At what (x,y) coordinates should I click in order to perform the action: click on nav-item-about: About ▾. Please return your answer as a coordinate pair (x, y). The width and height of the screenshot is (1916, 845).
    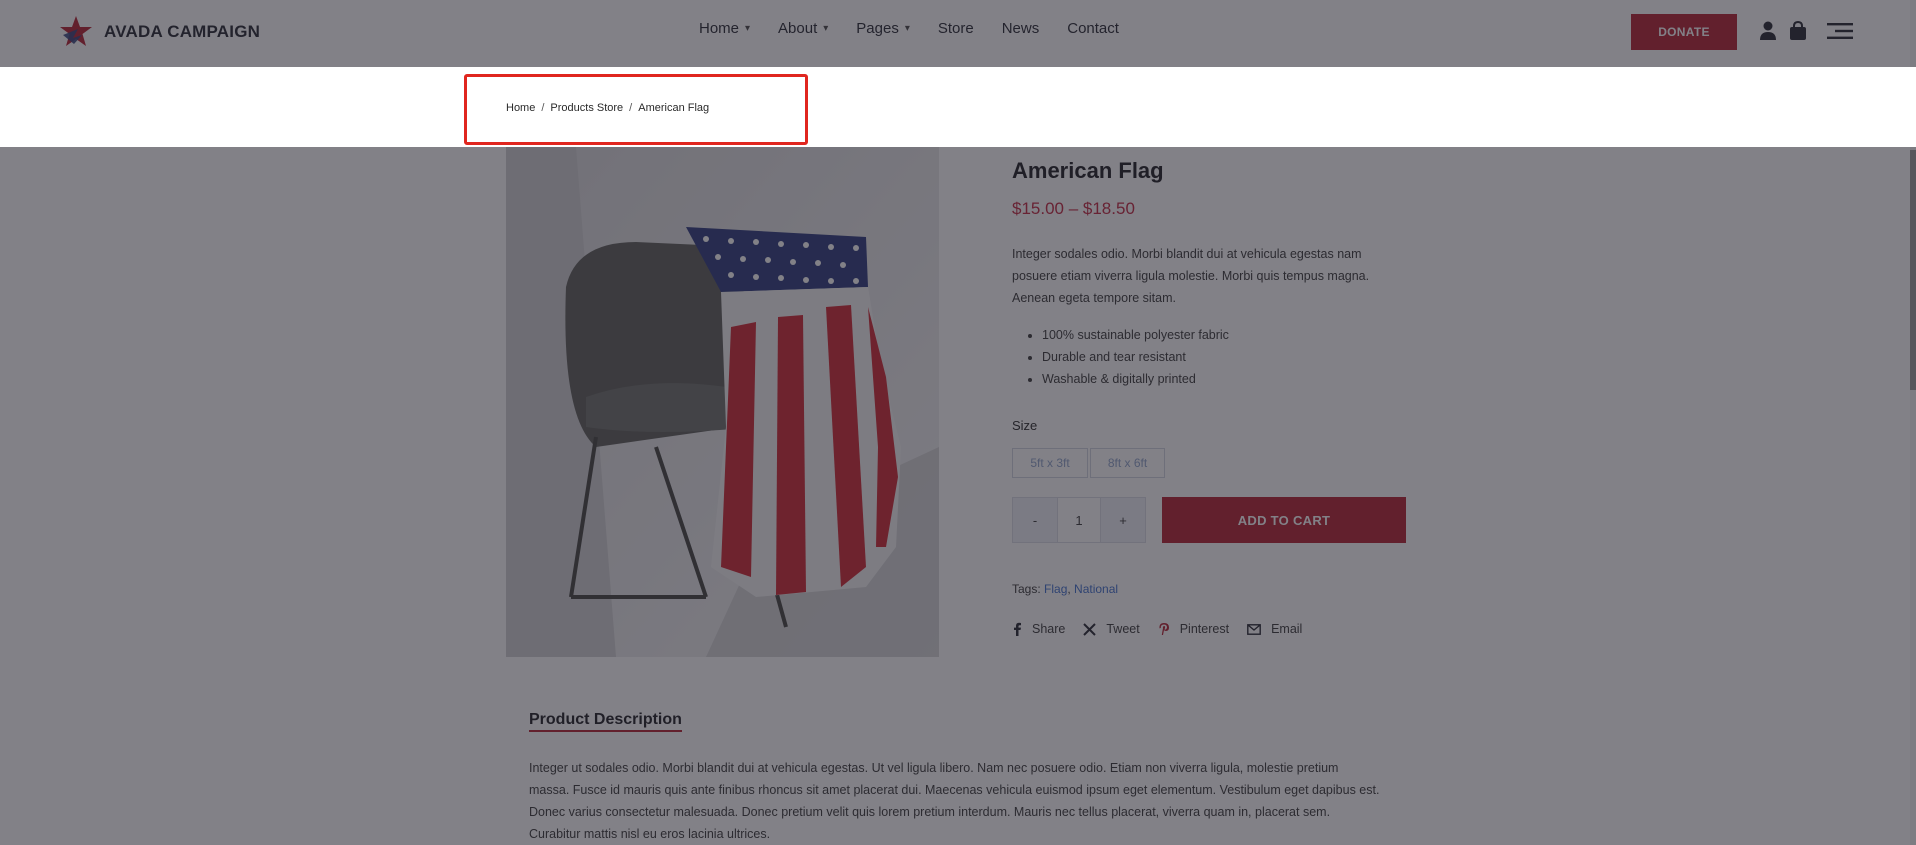
    Looking at the image, I should click on (803, 28).